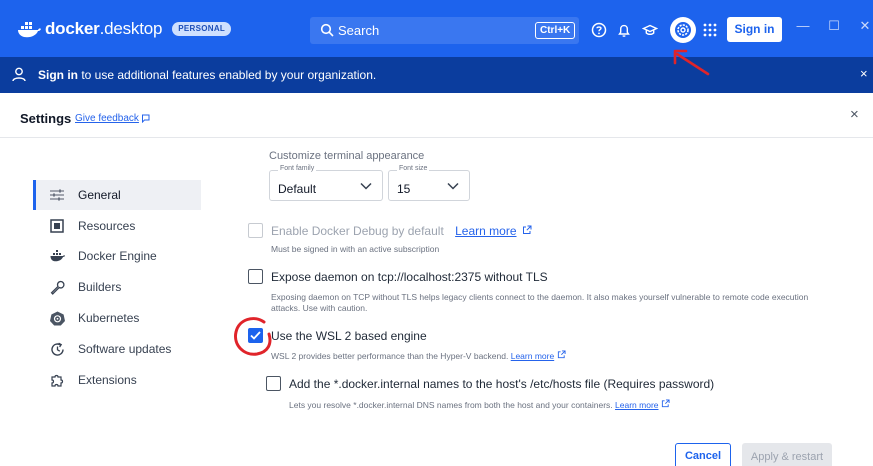  Describe the element at coordinates (202, 29) in the screenshot. I see `plan-badge: PERSONAL` at that location.